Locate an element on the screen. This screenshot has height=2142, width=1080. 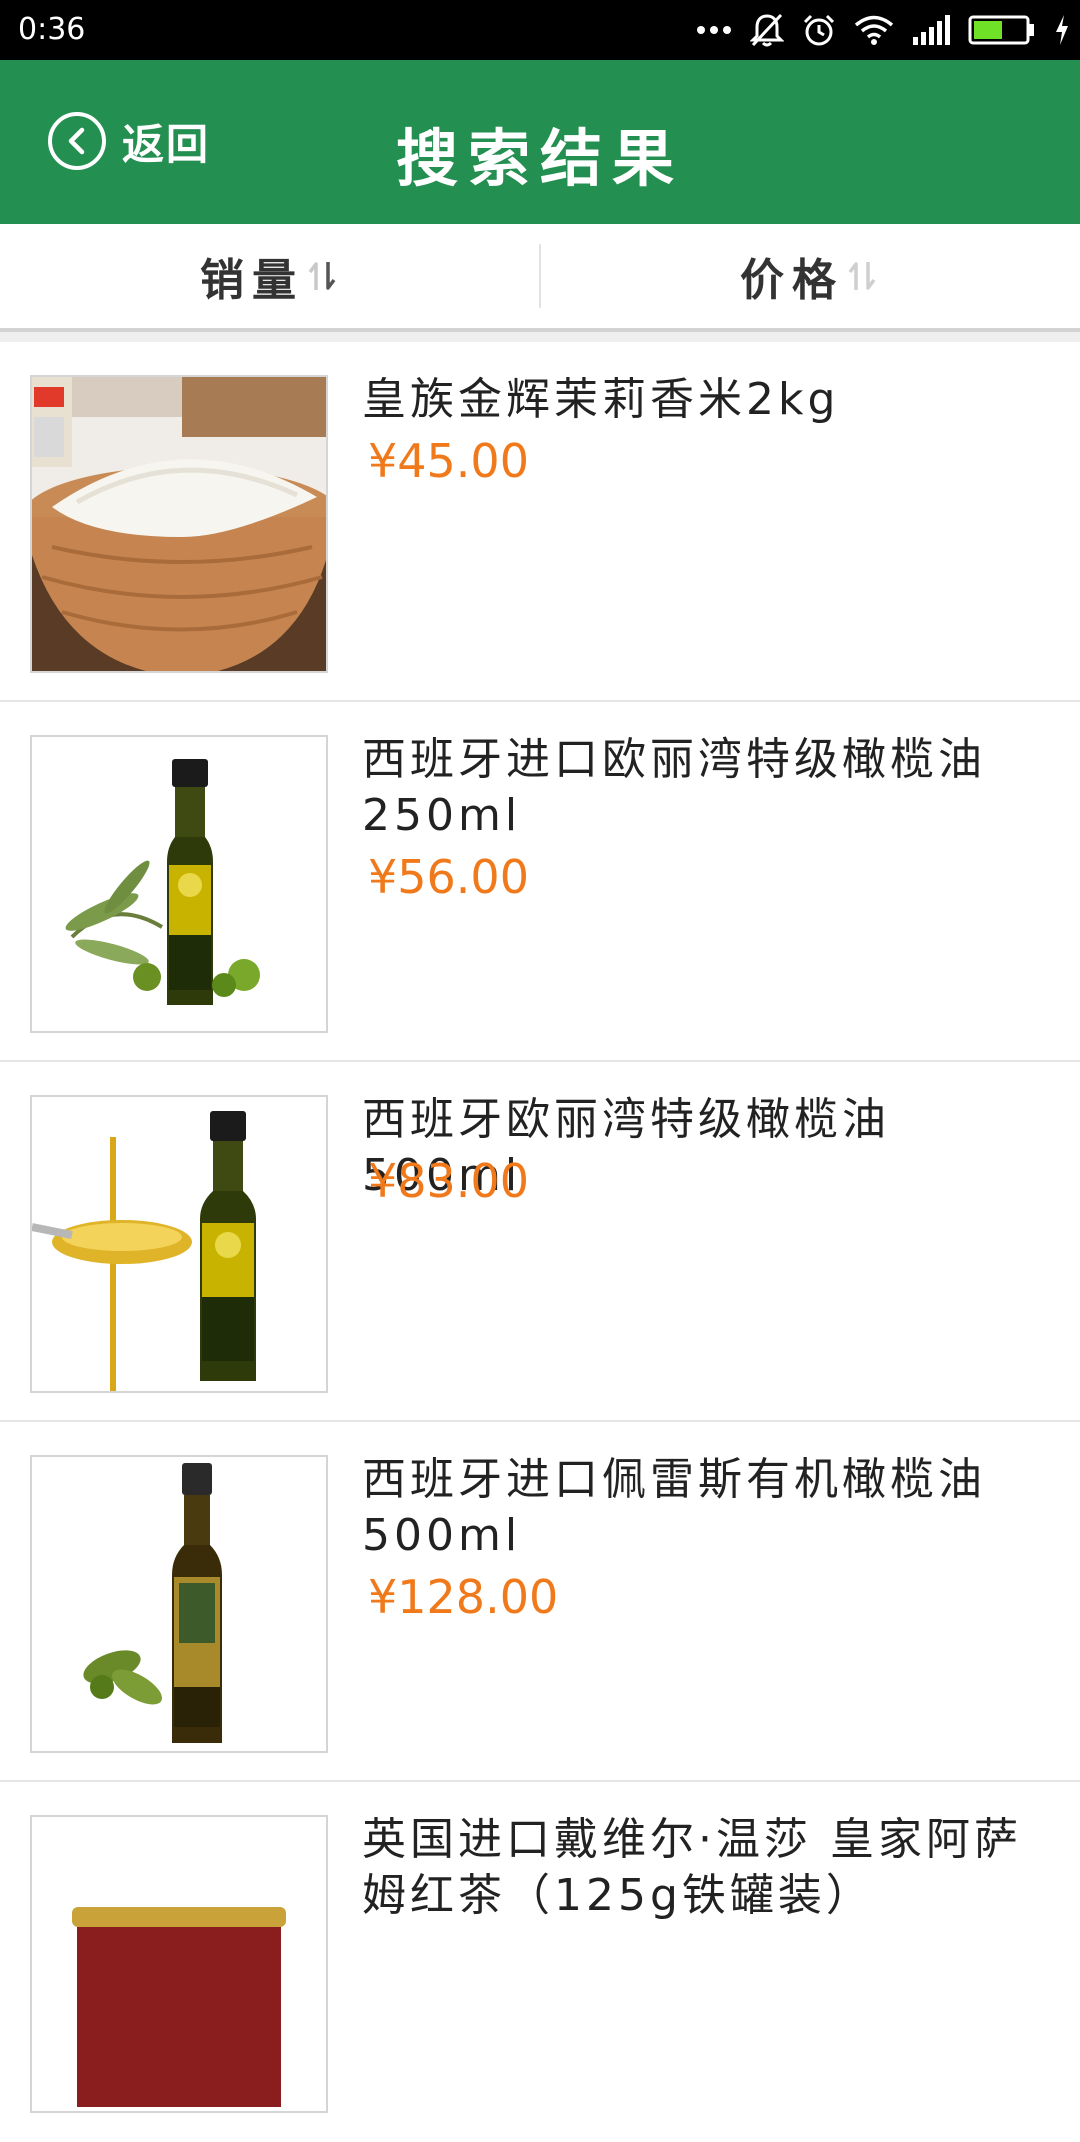
product-price: ¥45.00 is located at coordinates (448, 461).